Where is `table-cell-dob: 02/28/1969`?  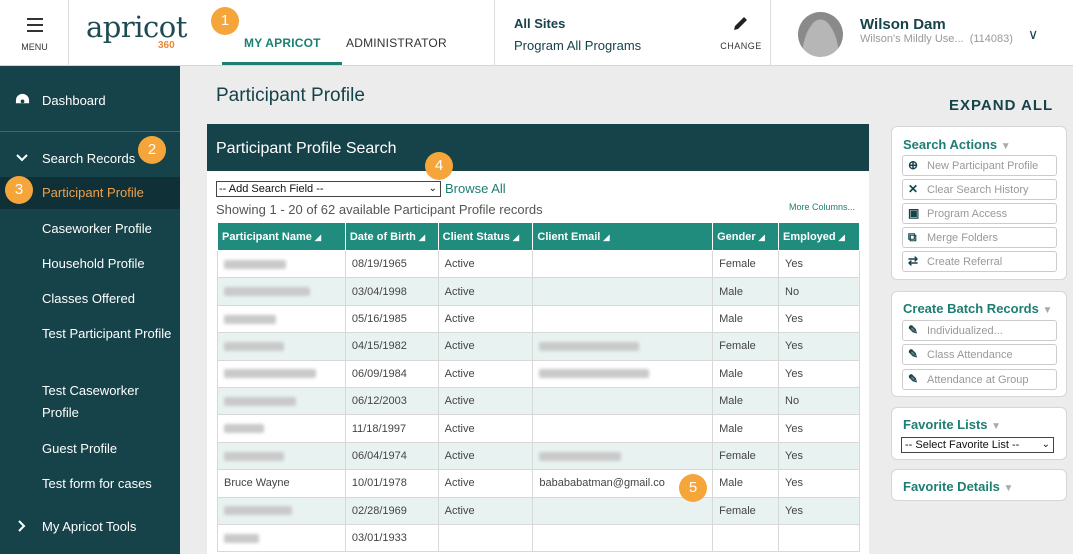
table-cell-dob: 02/28/1969 is located at coordinates (391, 510).